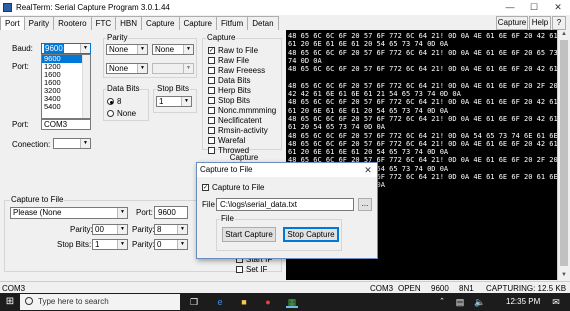 The width and height of the screenshot is (570, 311). What do you see at coordinates (171, 212) in the screenshot?
I see `ctf-port-input: 9600` at bounding box center [171, 212].